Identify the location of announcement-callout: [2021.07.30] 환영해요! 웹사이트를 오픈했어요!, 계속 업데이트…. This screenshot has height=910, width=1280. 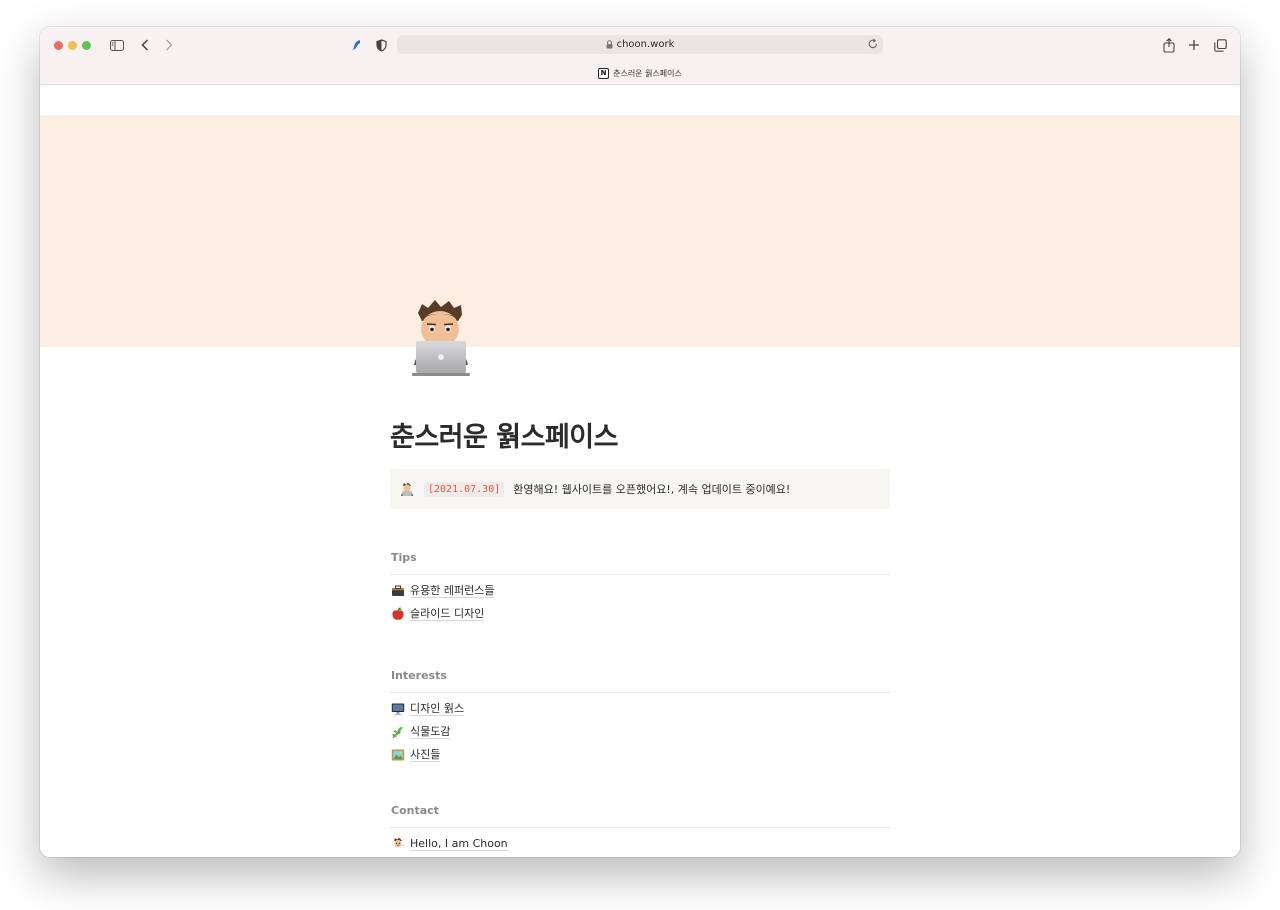
(640, 489).